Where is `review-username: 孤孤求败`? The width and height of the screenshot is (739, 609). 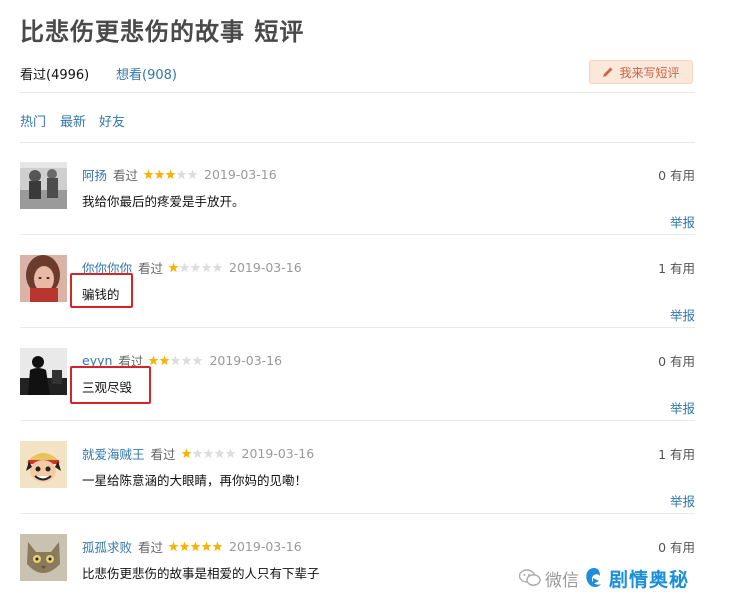 review-username: 孤孤求败 is located at coordinates (107, 546).